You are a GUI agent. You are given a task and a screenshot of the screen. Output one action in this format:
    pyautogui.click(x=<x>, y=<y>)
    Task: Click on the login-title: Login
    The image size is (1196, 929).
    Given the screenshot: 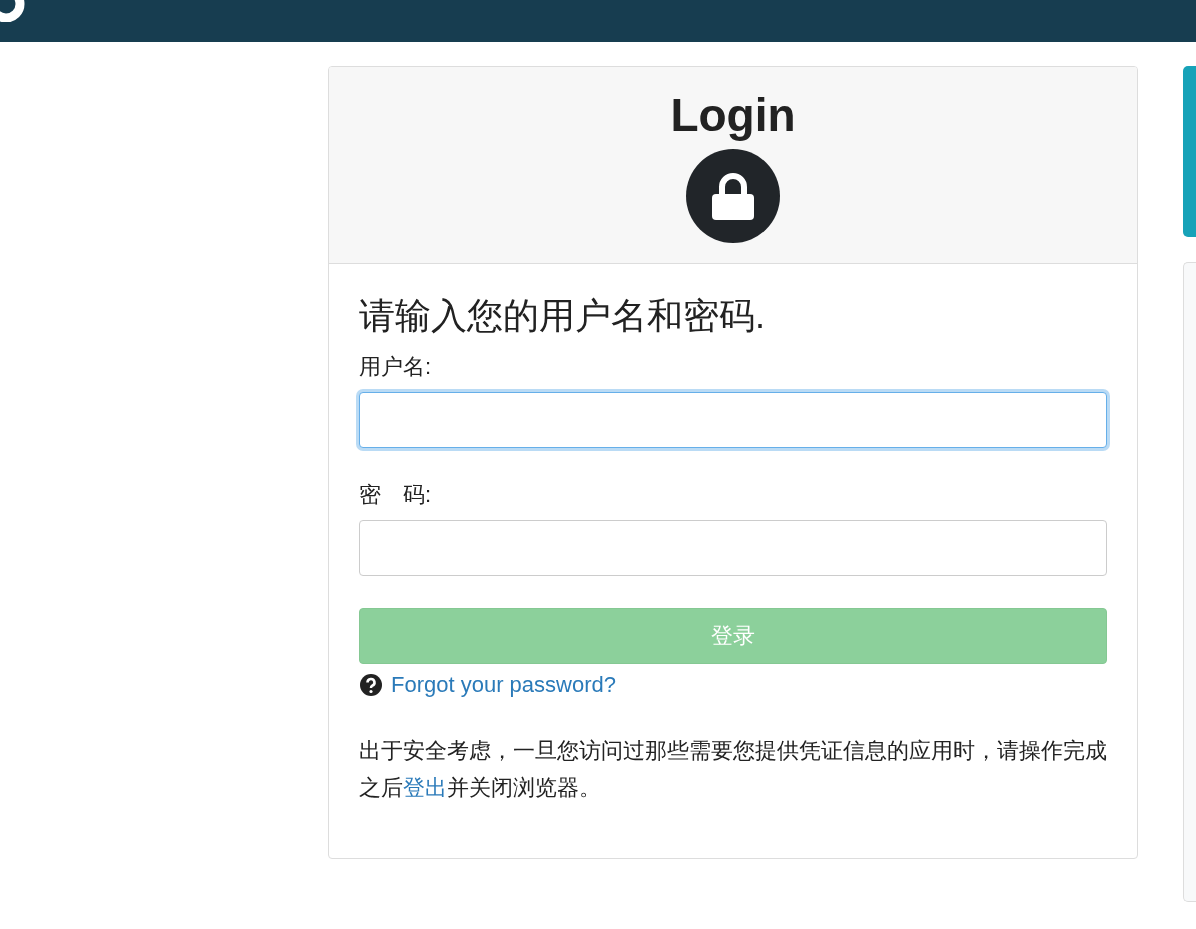 What is the action you would take?
    pyautogui.click(x=733, y=115)
    